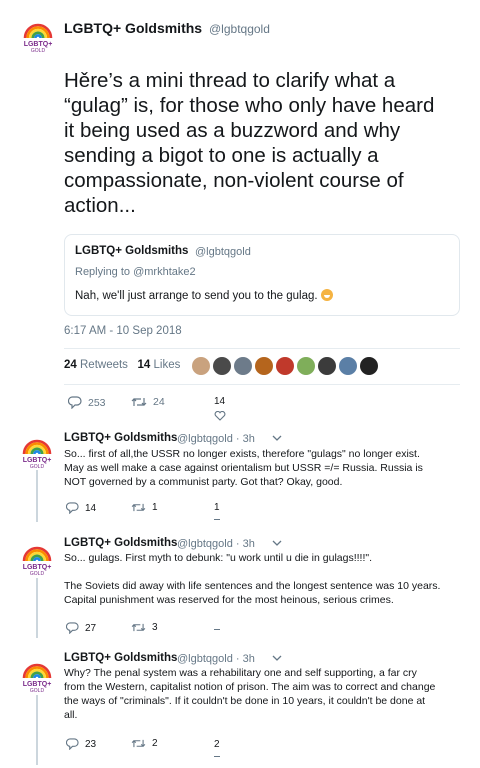 The width and height of the screenshot is (480, 768). What do you see at coordinates (262, 384) in the screenshot?
I see `divider` at bounding box center [262, 384].